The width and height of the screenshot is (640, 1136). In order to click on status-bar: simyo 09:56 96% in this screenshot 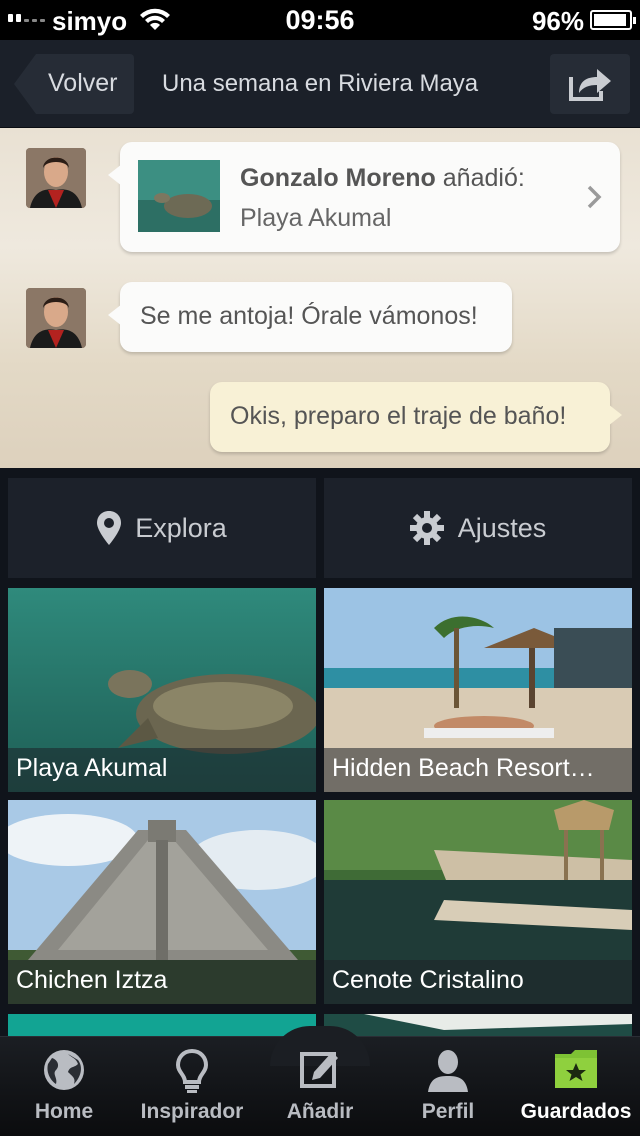, I will do `click(320, 20)`.